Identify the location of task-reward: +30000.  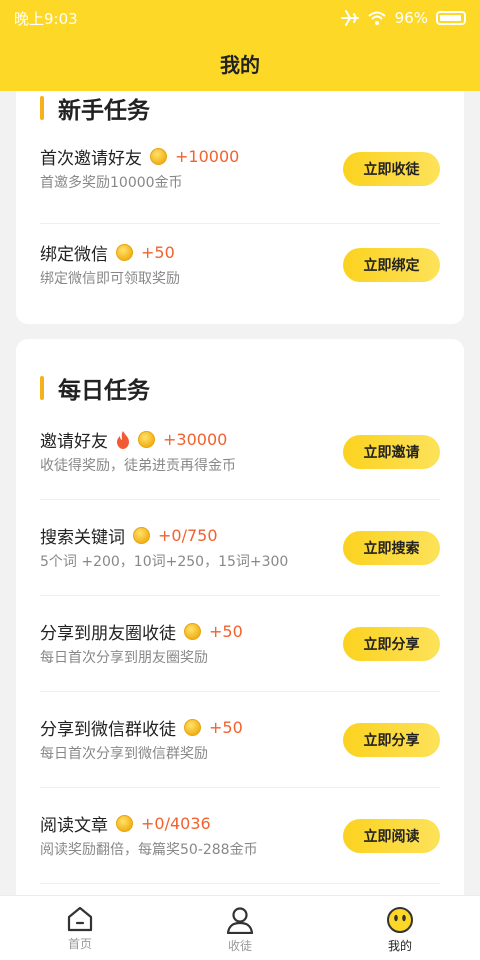
(195, 439).